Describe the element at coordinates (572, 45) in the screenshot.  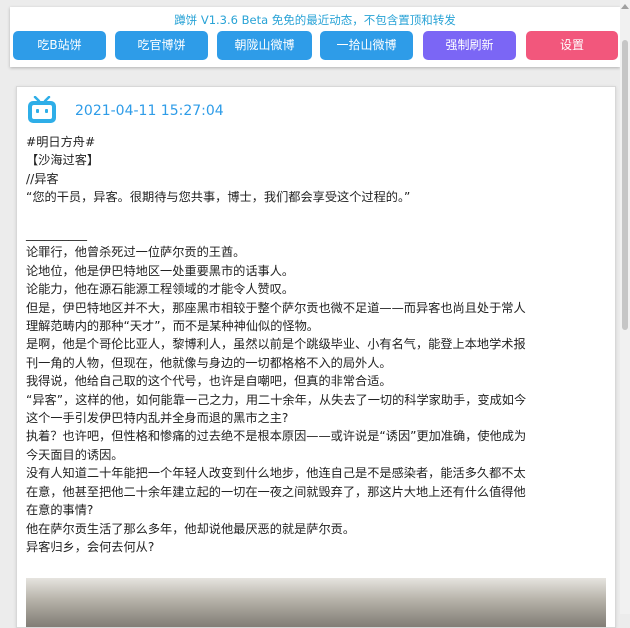
I see `settings-button: 设置` at that location.